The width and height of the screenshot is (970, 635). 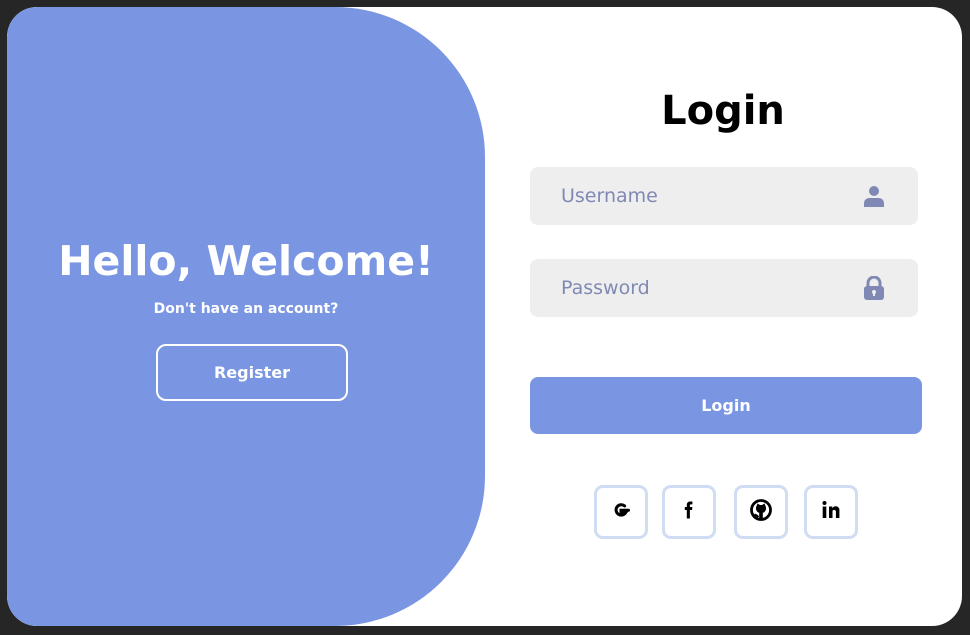 What do you see at coordinates (874, 287) in the screenshot?
I see `lock-icon` at bounding box center [874, 287].